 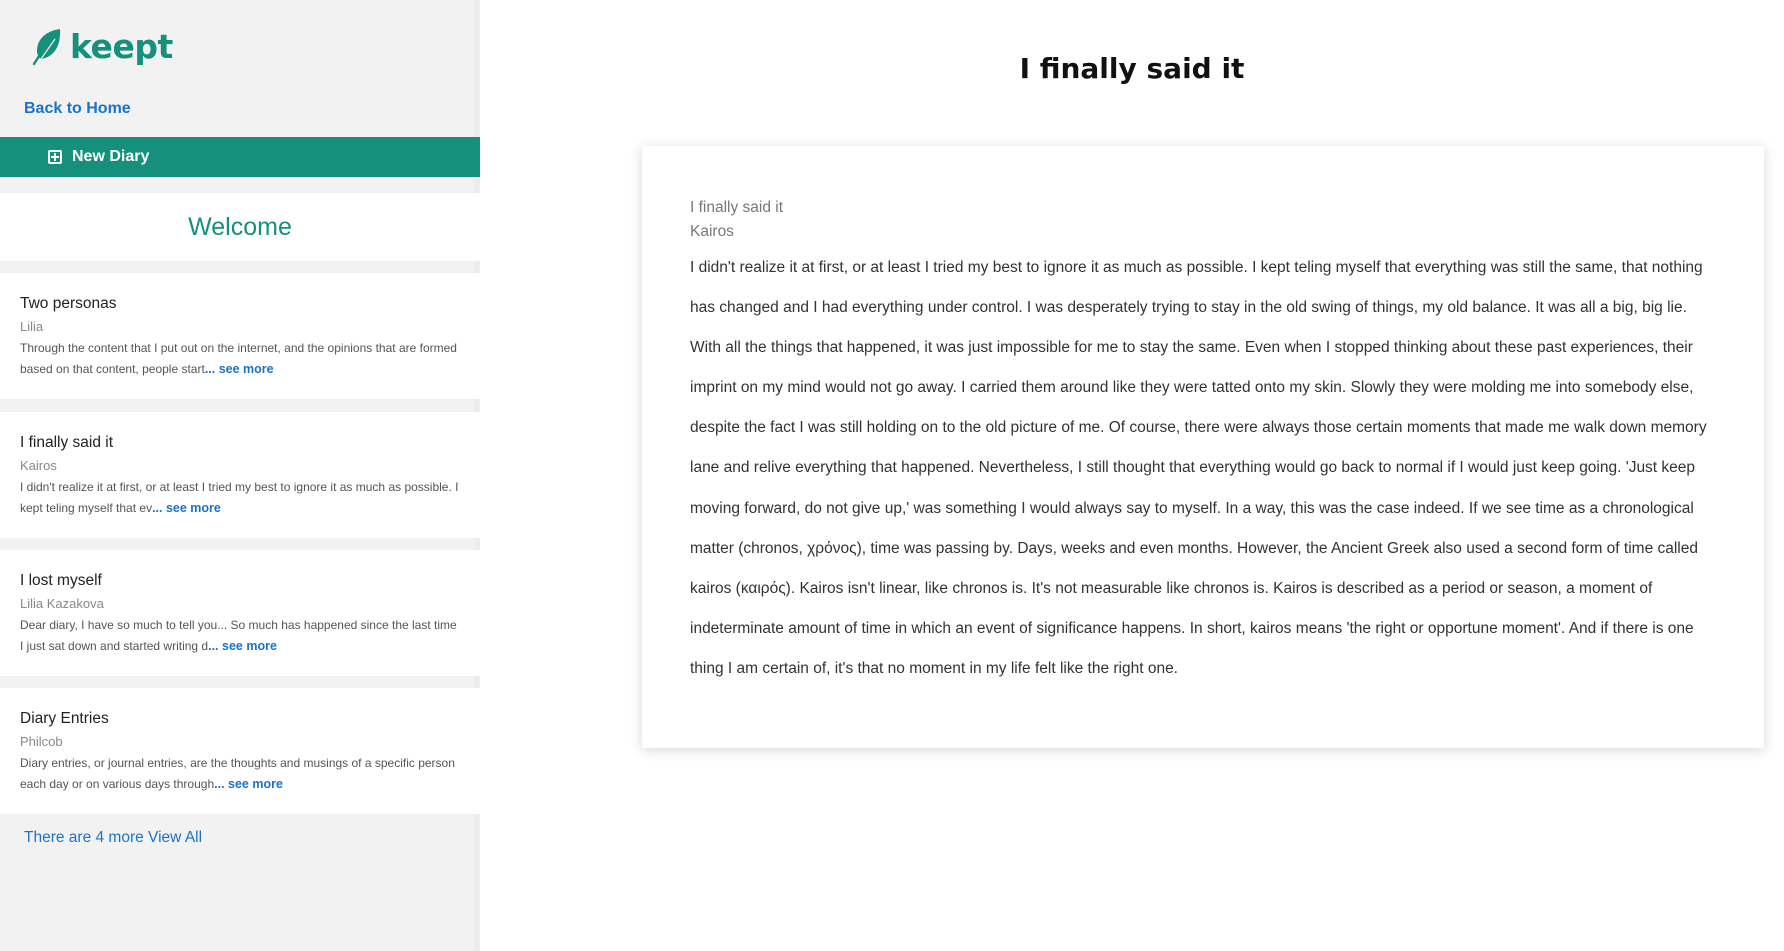 I want to click on entry-author: Lilia, so click(x=32, y=326).